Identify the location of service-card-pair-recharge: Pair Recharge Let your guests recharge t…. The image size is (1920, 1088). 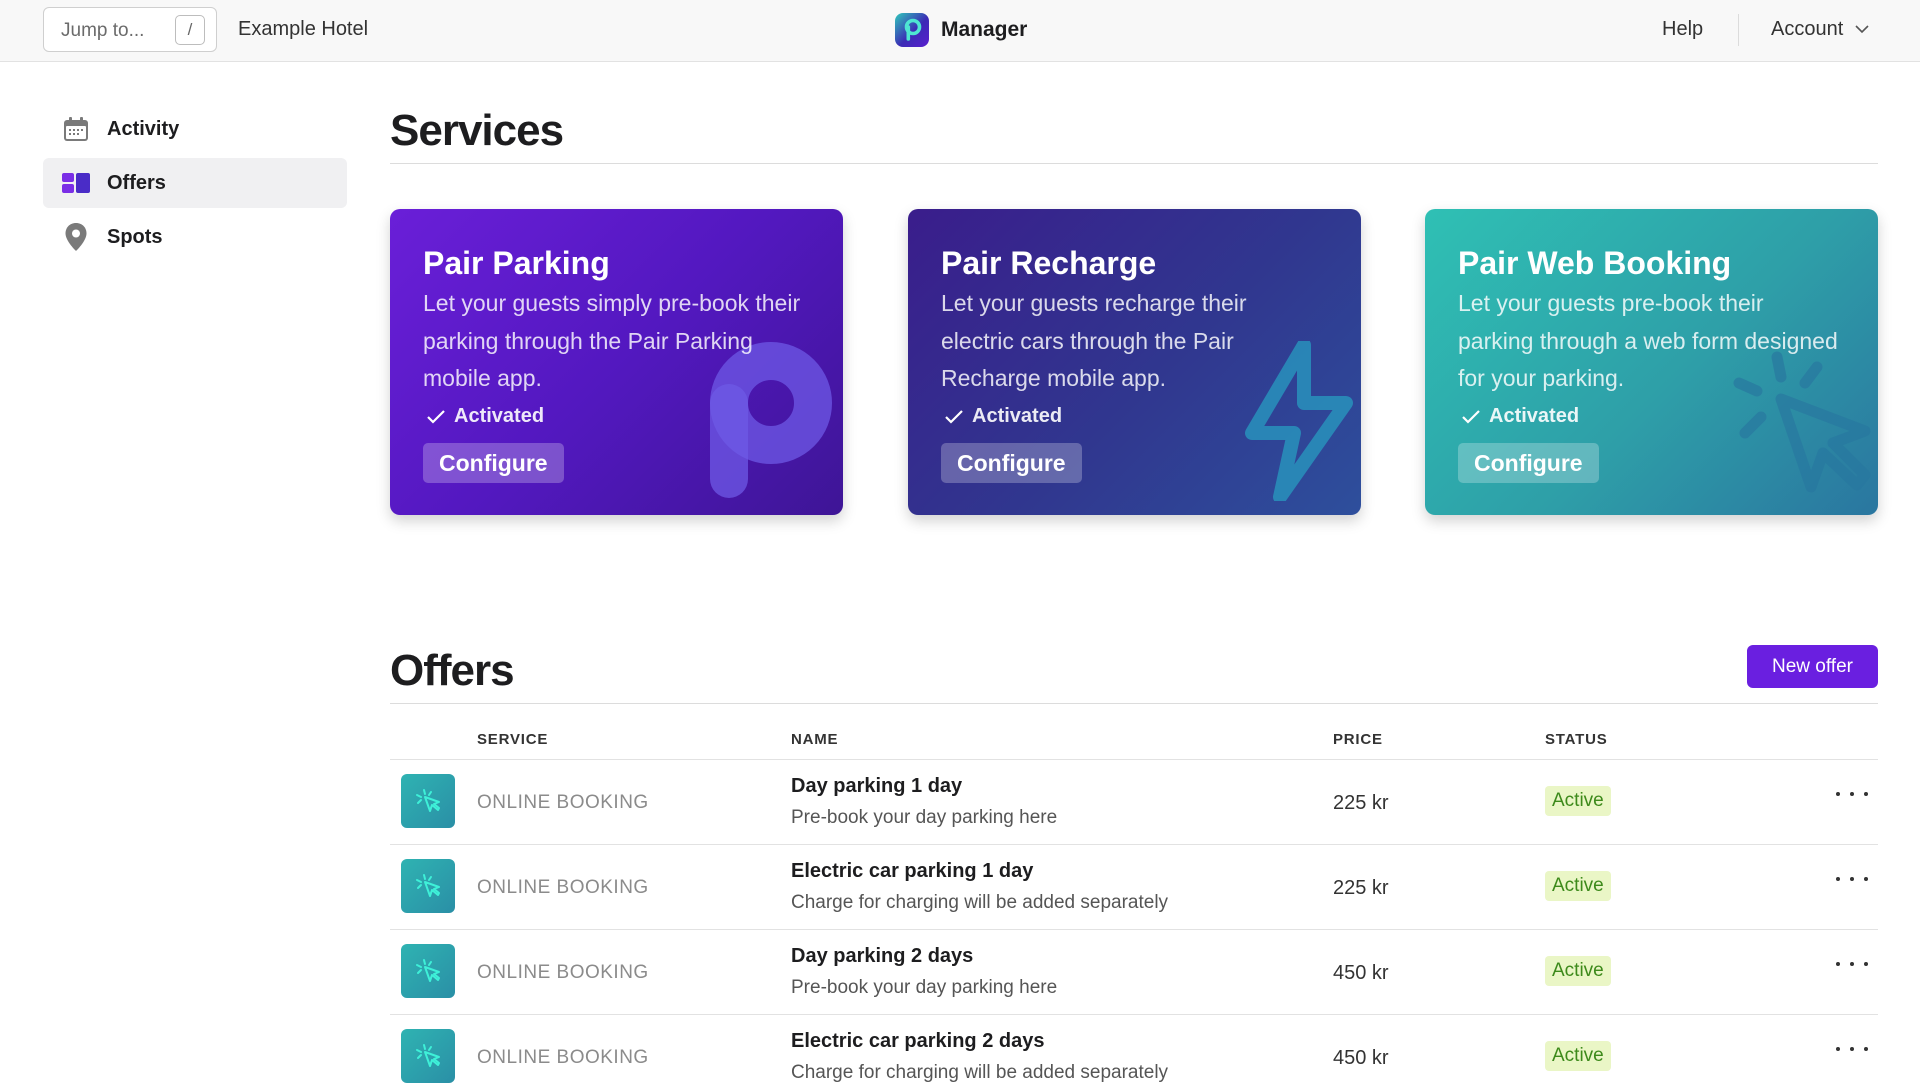
(1134, 362).